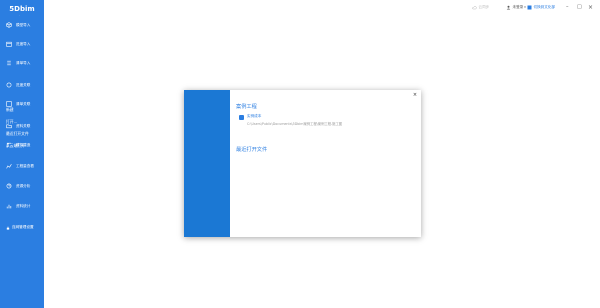 The image size is (600, 308). I want to click on chevron-down-icon: ▾, so click(525, 7).